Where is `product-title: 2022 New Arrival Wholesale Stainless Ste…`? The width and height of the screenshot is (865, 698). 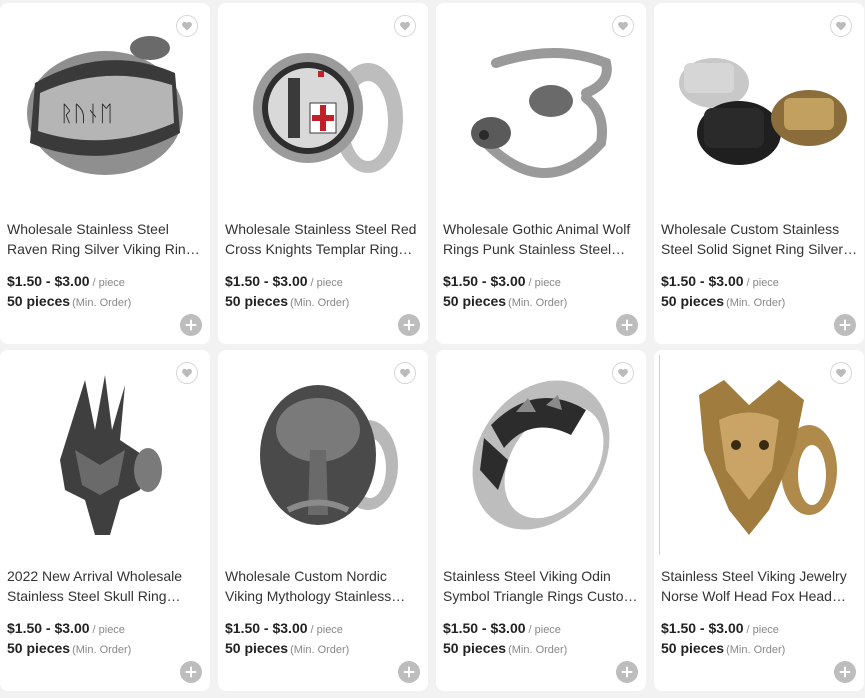 product-title: 2022 New Arrival Wholesale Stainless Ste… is located at coordinates (105, 586).